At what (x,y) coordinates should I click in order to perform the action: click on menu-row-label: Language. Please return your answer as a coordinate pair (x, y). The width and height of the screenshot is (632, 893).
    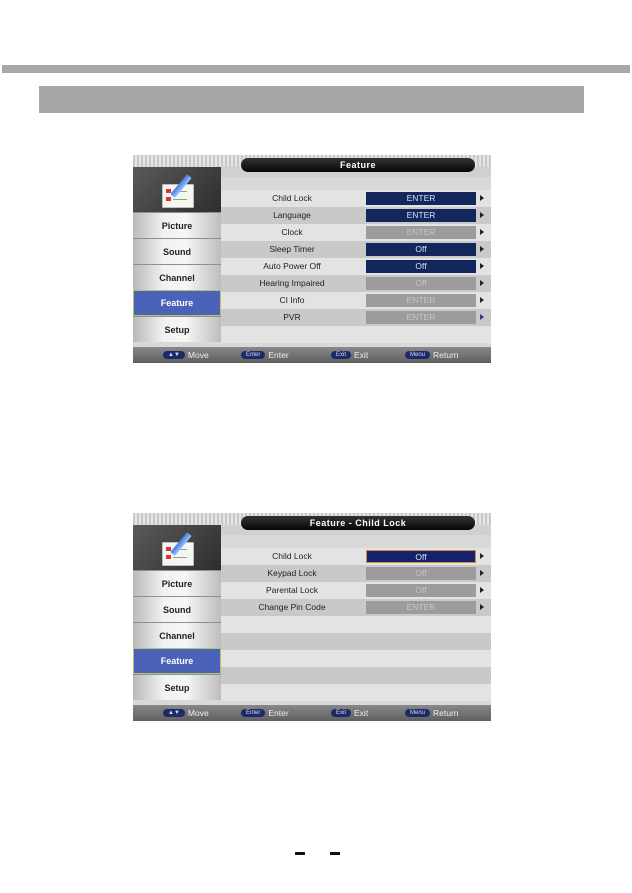
    Looking at the image, I should click on (292, 215).